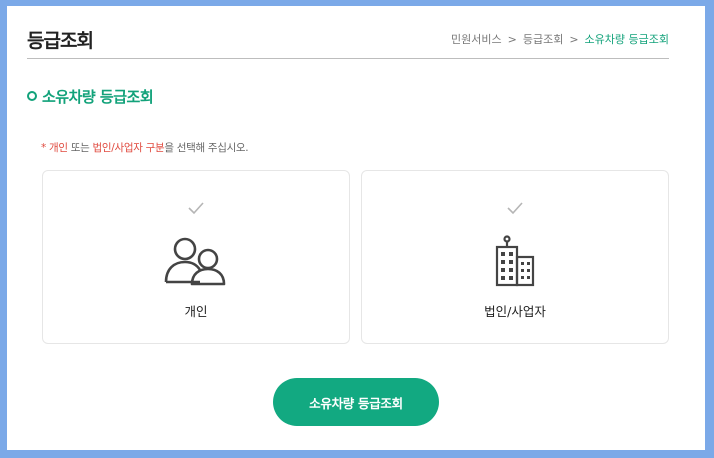  I want to click on breadcrumb-item-current: 소유차량 등급조회, so click(626, 39).